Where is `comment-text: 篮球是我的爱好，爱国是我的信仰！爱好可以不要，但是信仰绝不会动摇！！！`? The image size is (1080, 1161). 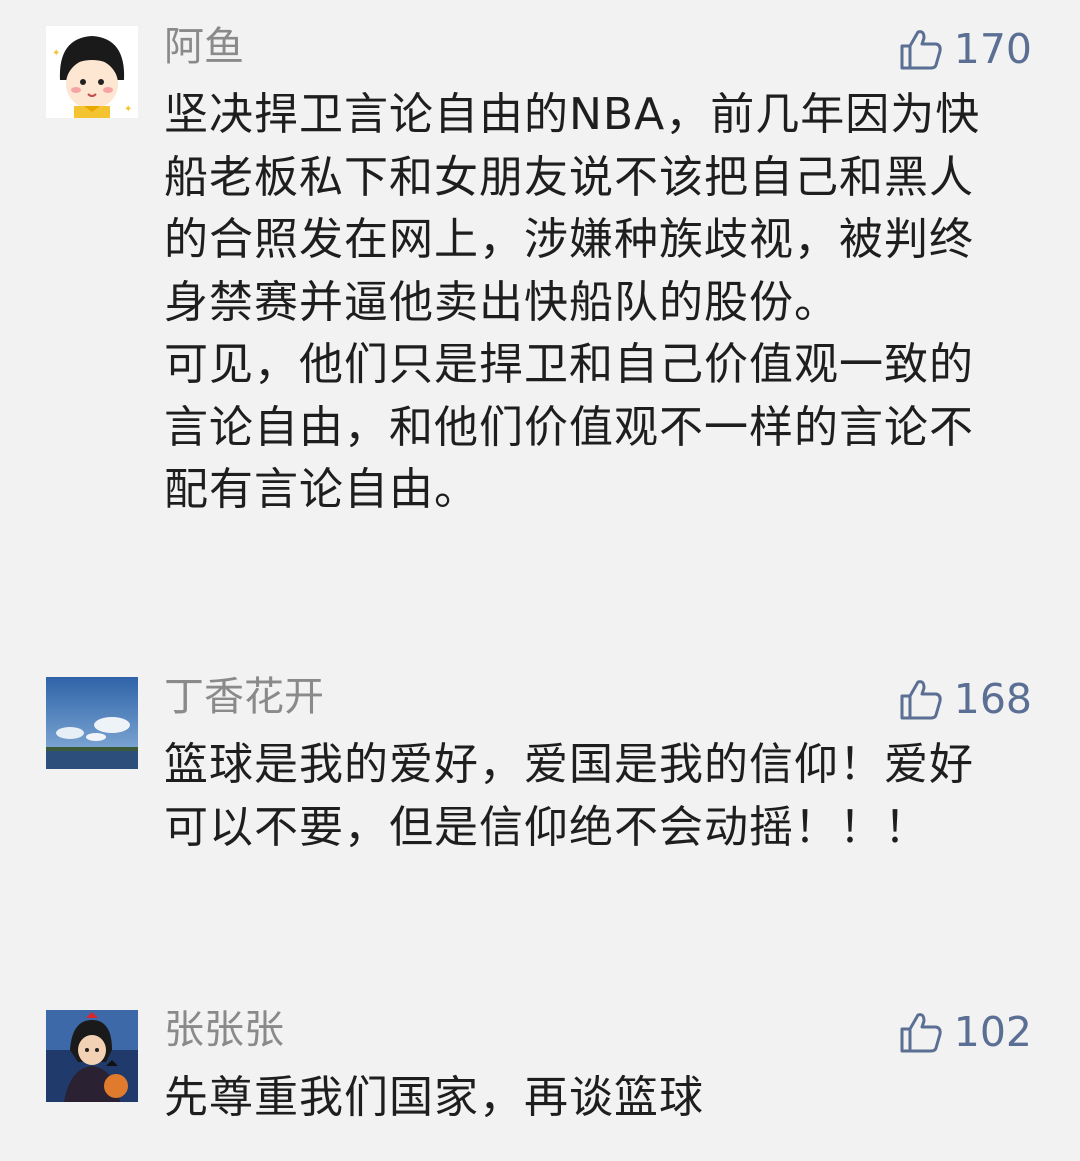
comment-text: 篮球是我的爱好，爱国是我的信仰！爱好可以不要，但是信仰绝不会动摇！！！ is located at coordinates (579, 796).